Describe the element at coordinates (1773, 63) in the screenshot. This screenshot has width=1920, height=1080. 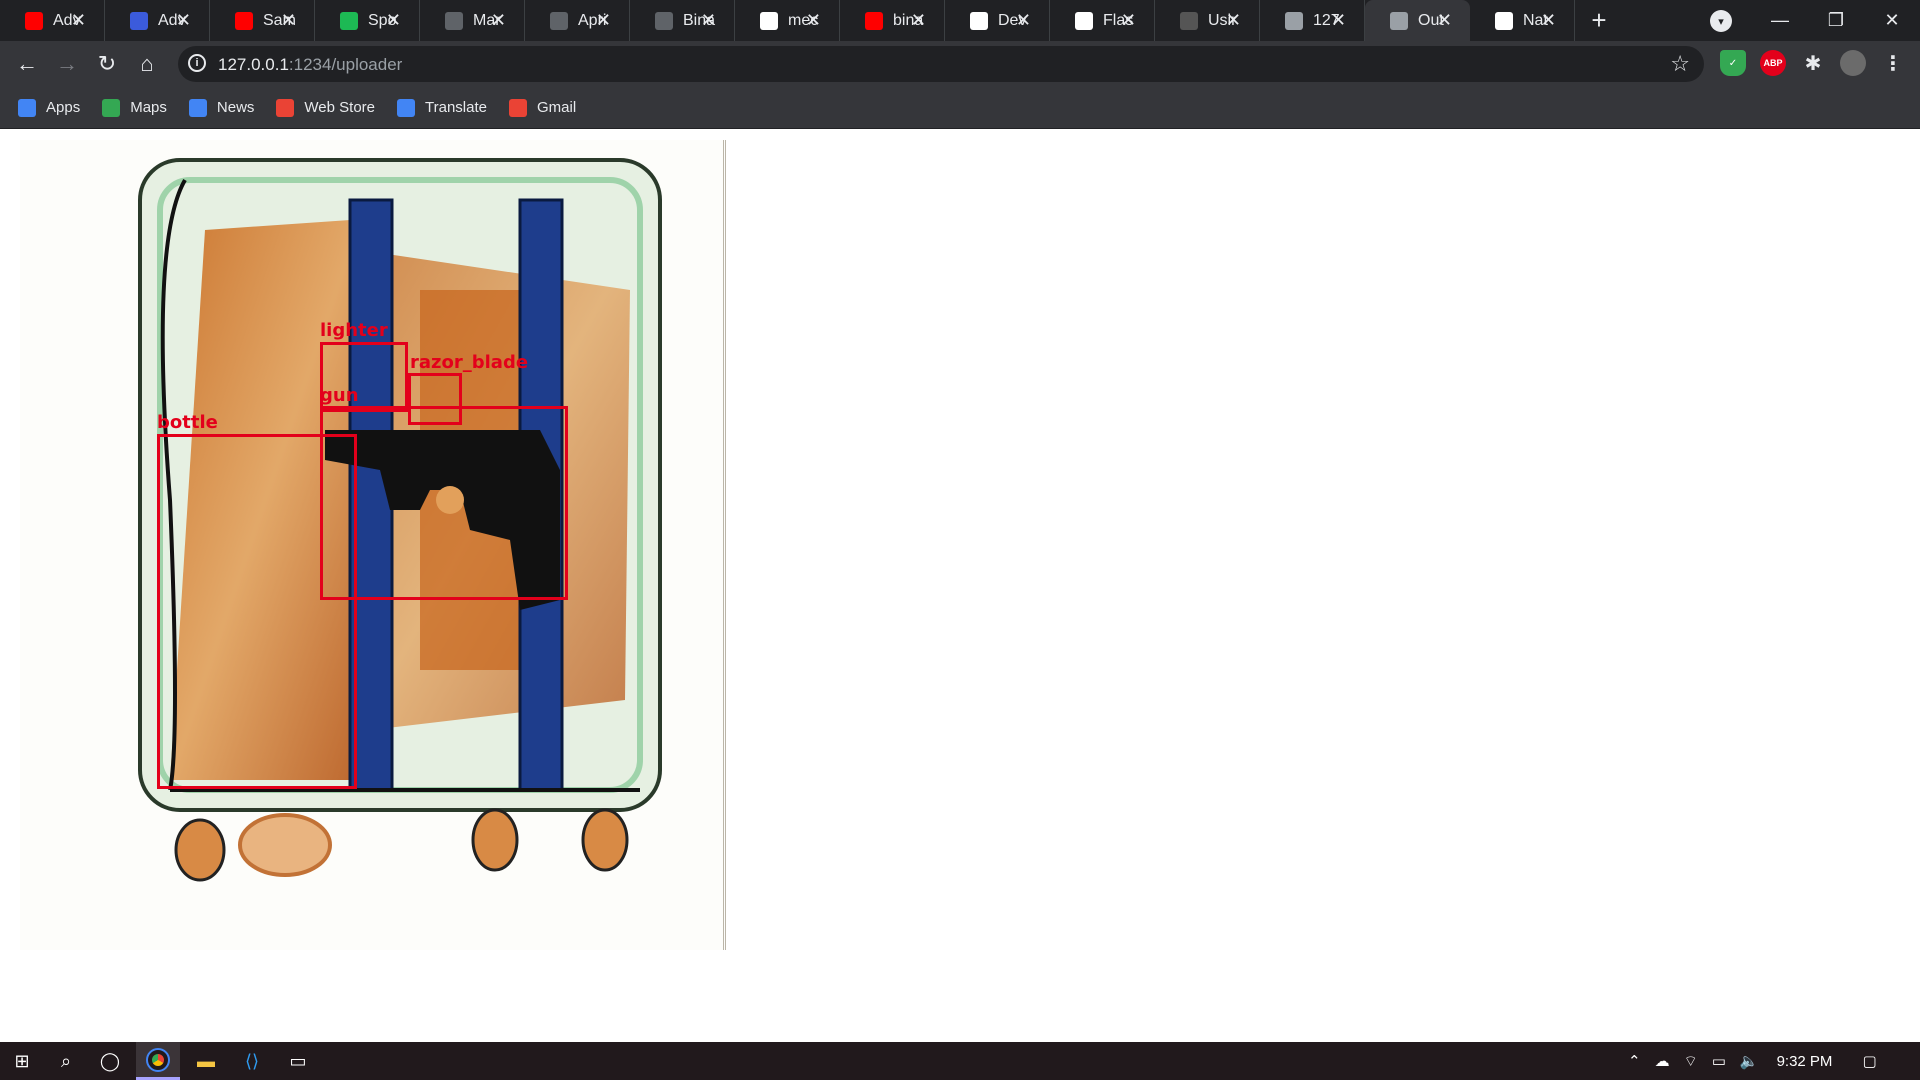
I see `adblock-extension-icon: ABP` at that location.